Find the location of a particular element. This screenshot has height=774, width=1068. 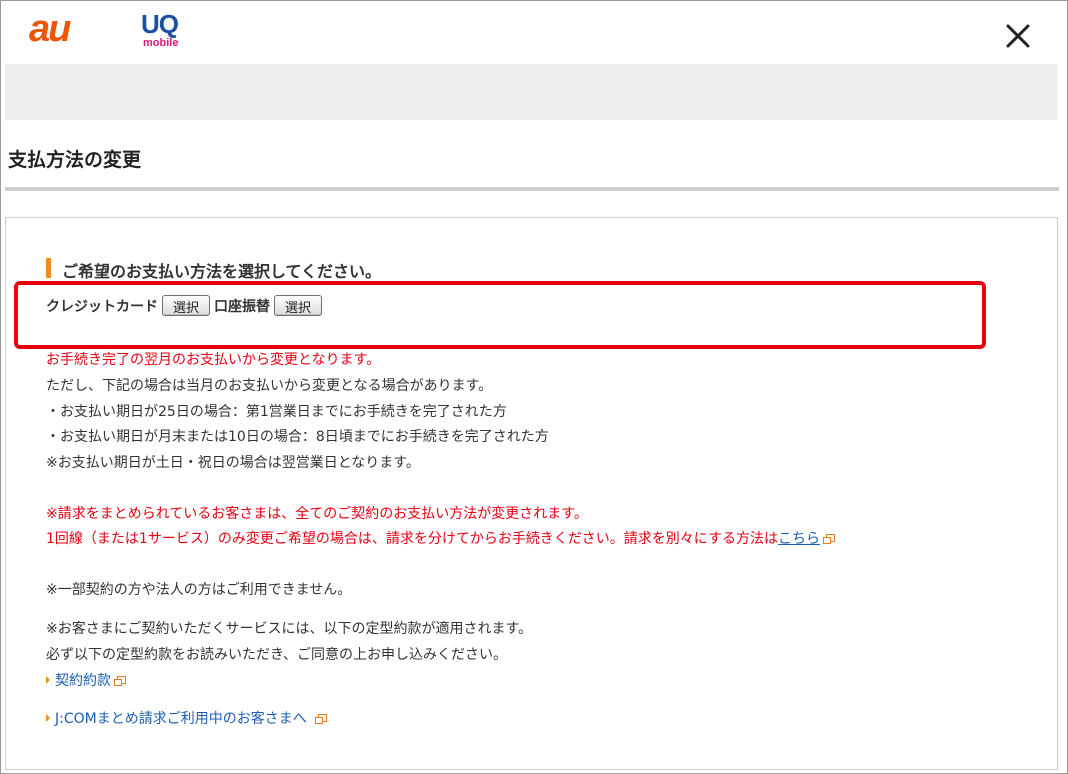

uq-logo-text: UQ is located at coordinates (160, 24).